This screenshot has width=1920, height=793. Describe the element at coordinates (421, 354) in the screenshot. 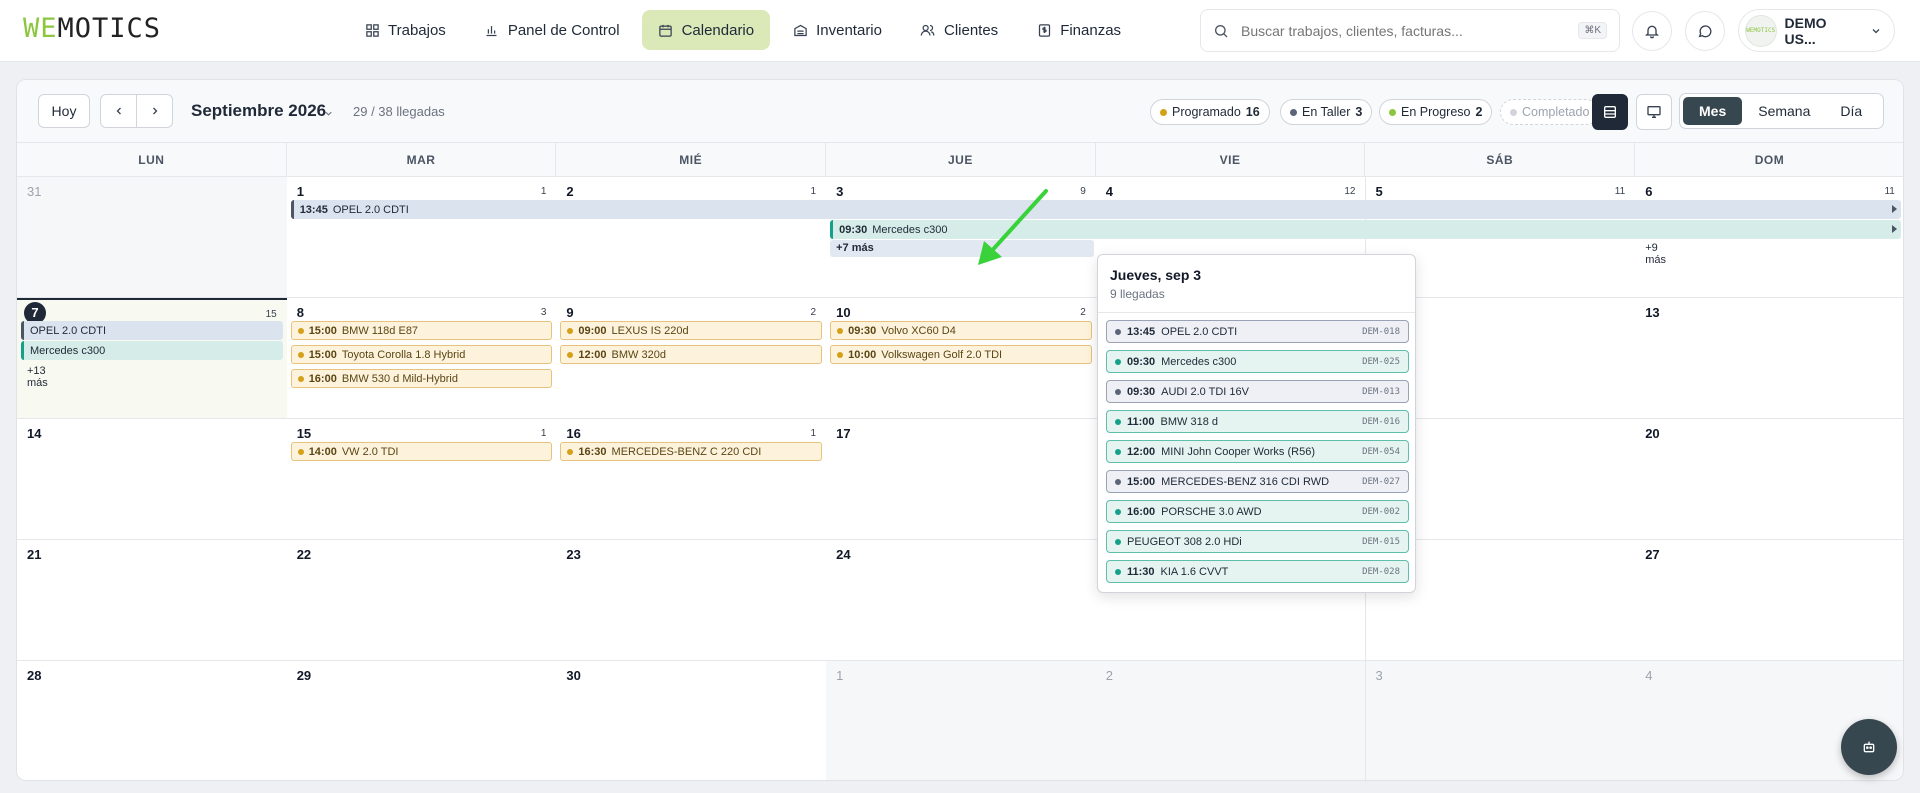

I see `event-item: 15:00 Toyota Corolla 1.8 Hybrid` at that location.